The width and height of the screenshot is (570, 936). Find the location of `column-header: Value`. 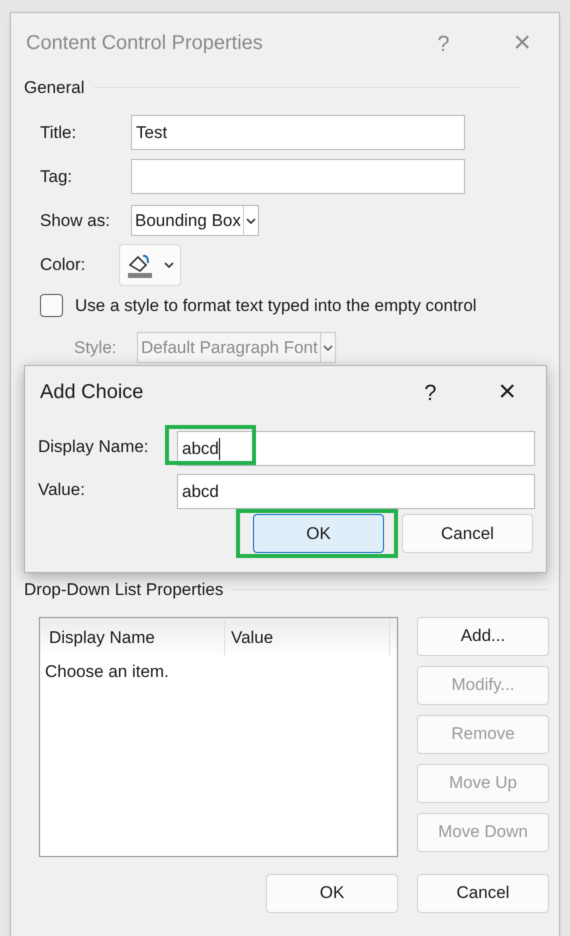

column-header: Value is located at coordinates (307, 637).